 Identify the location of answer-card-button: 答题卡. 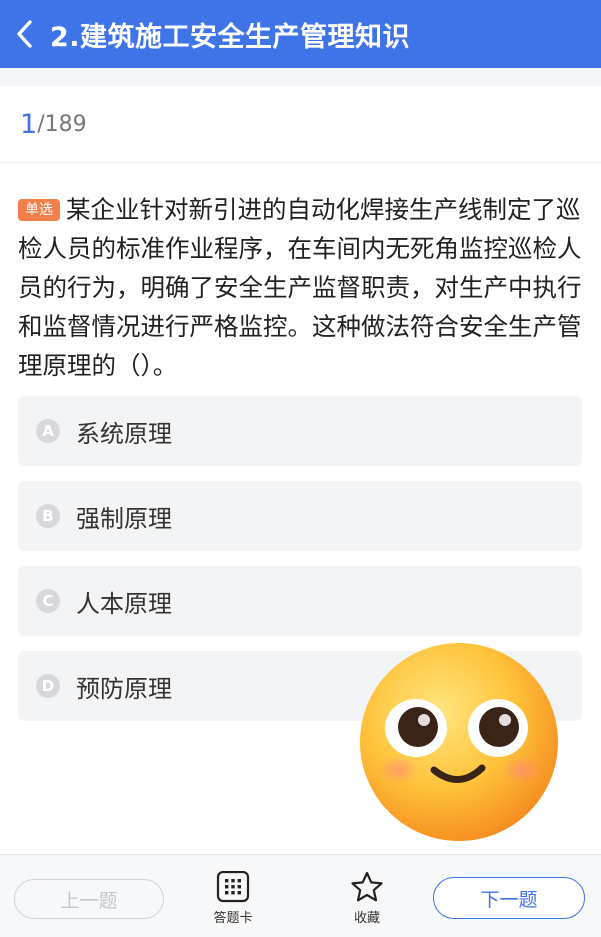
(233, 898).